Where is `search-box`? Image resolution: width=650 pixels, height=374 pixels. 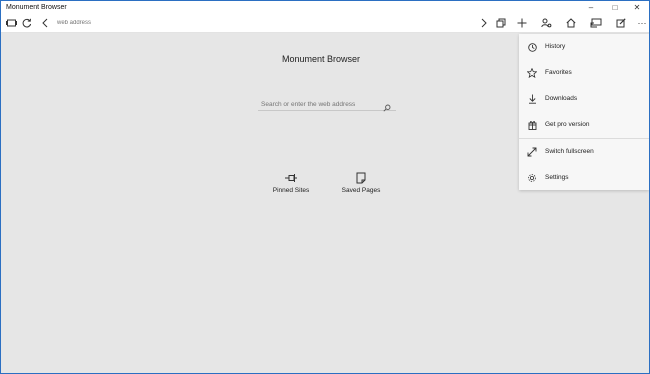 search-box is located at coordinates (327, 105).